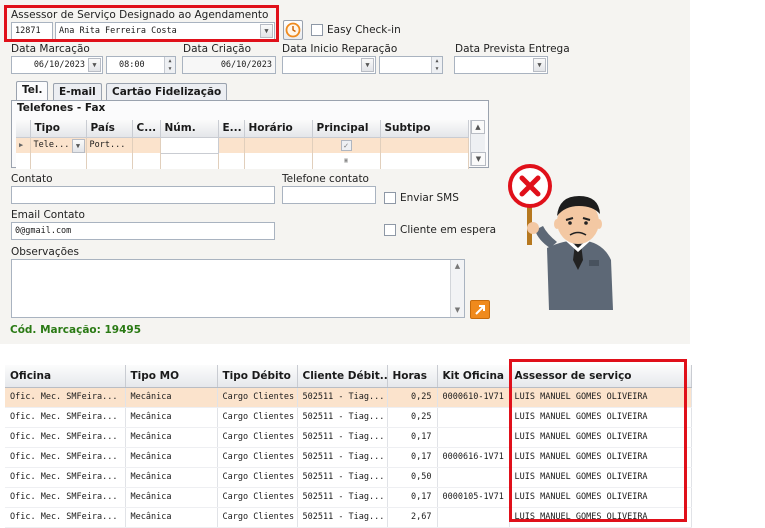 This screenshot has width=765, height=528. What do you see at coordinates (77, 92) in the screenshot?
I see `tab-email: E-mail` at bounding box center [77, 92].